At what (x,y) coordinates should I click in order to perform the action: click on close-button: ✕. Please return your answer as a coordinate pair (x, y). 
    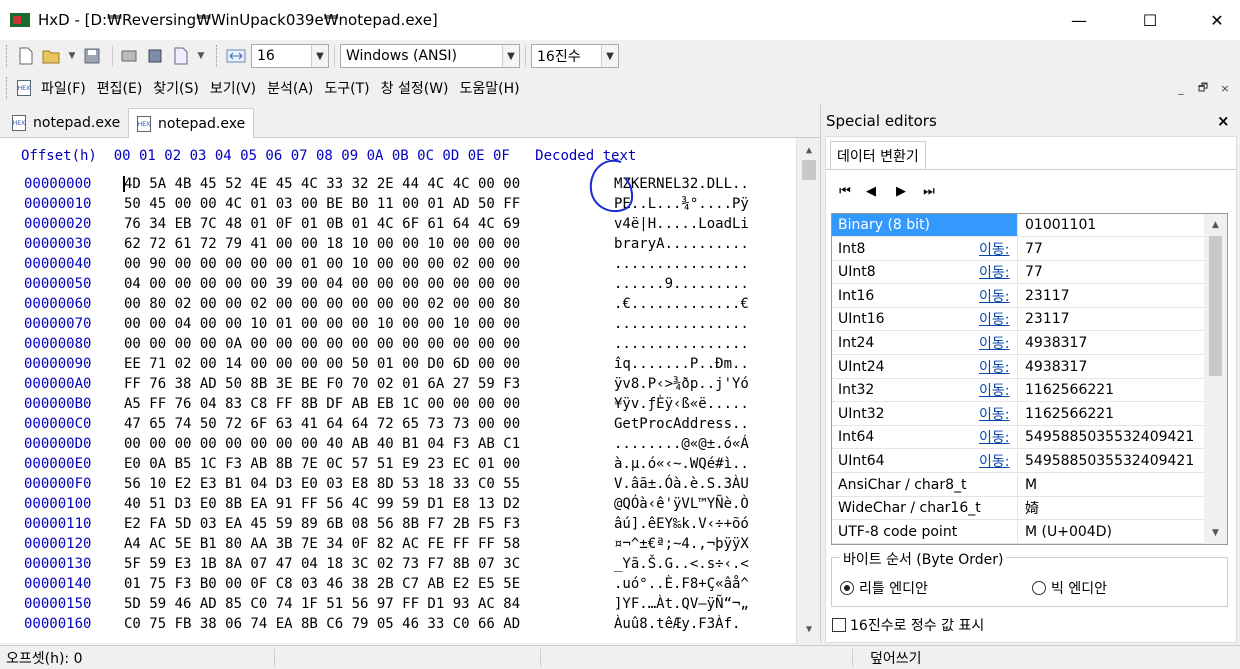
    Looking at the image, I should click on (1217, 20).